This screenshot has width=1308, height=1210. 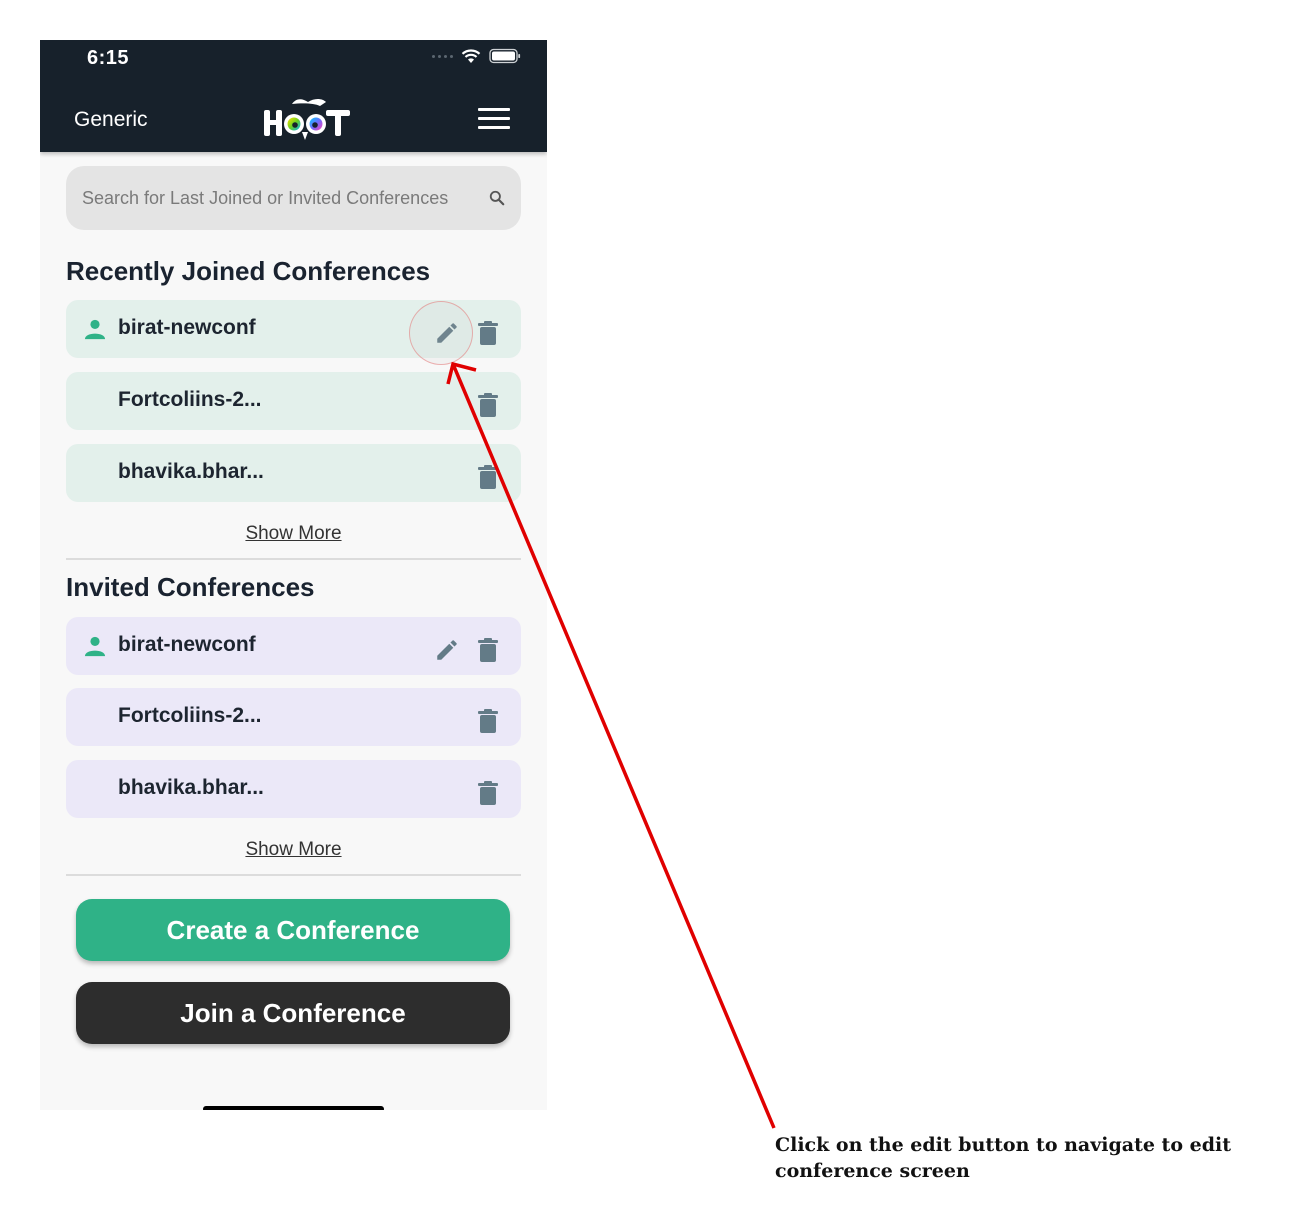 I want to click on recent-show-more: Show More, so click(x=293, y=534).